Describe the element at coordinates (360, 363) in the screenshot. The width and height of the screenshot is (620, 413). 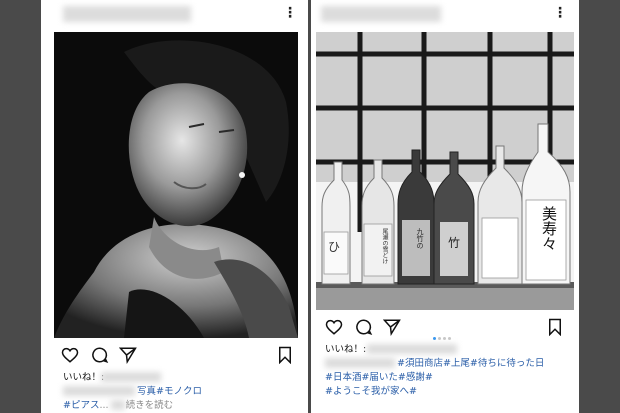
I see `caption-username-blurred` at that location.